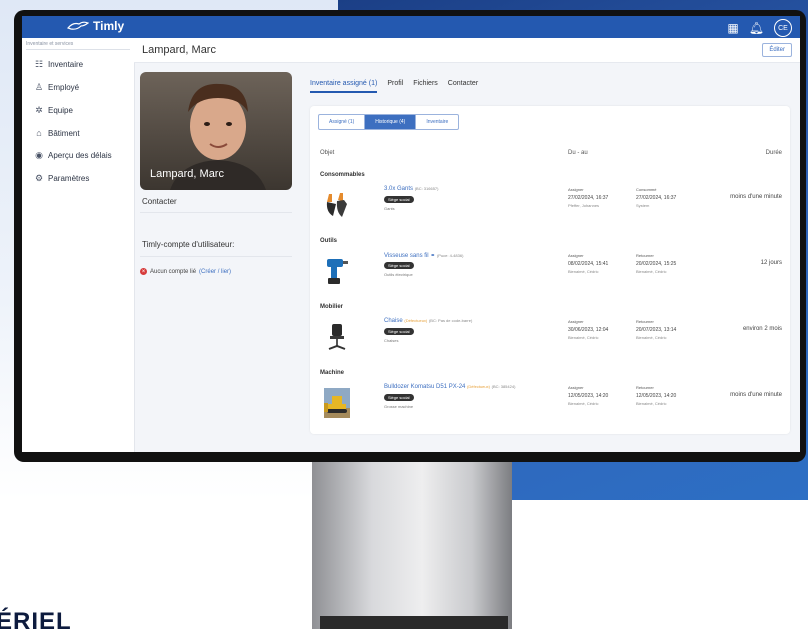  Describe the element at coordinates (656, 330) in the screenshot. I see `event-date: 20/07/2023, 13:14` at that location.